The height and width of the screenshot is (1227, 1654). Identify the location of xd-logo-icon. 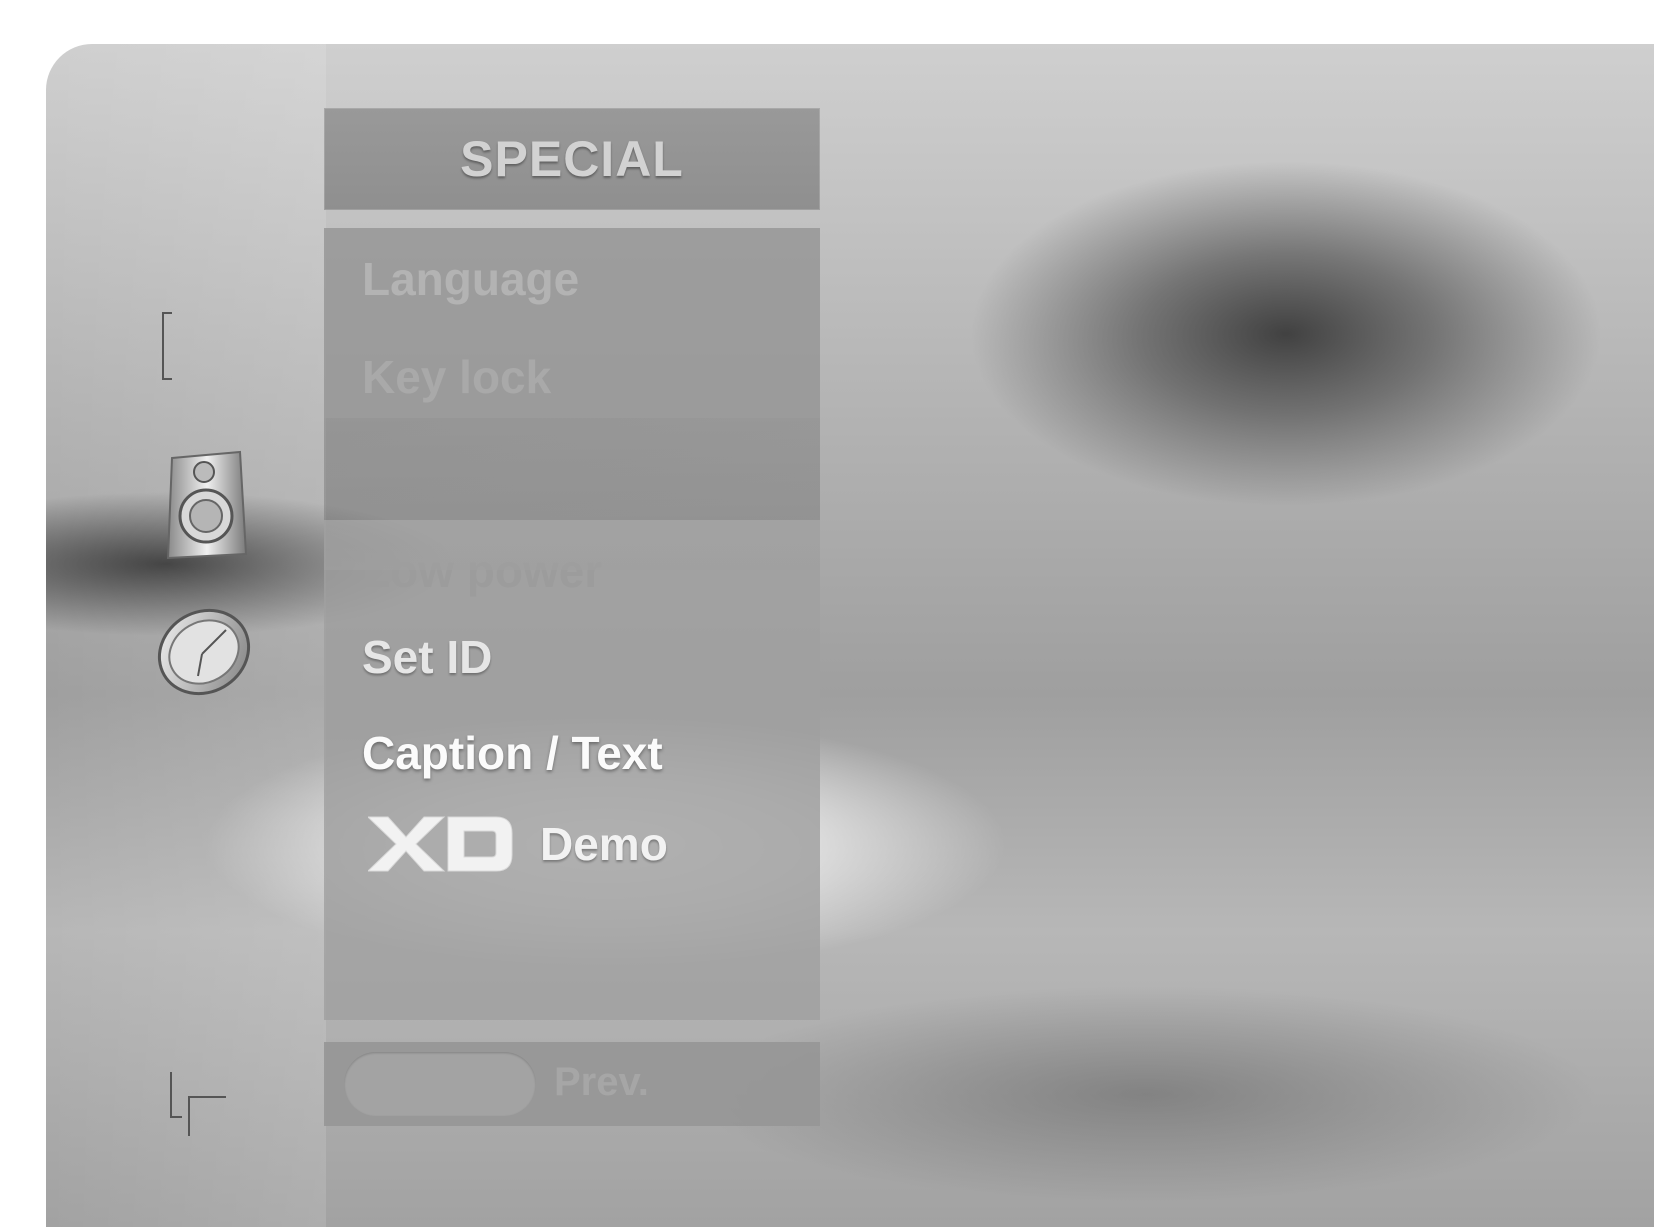
(440, 844).